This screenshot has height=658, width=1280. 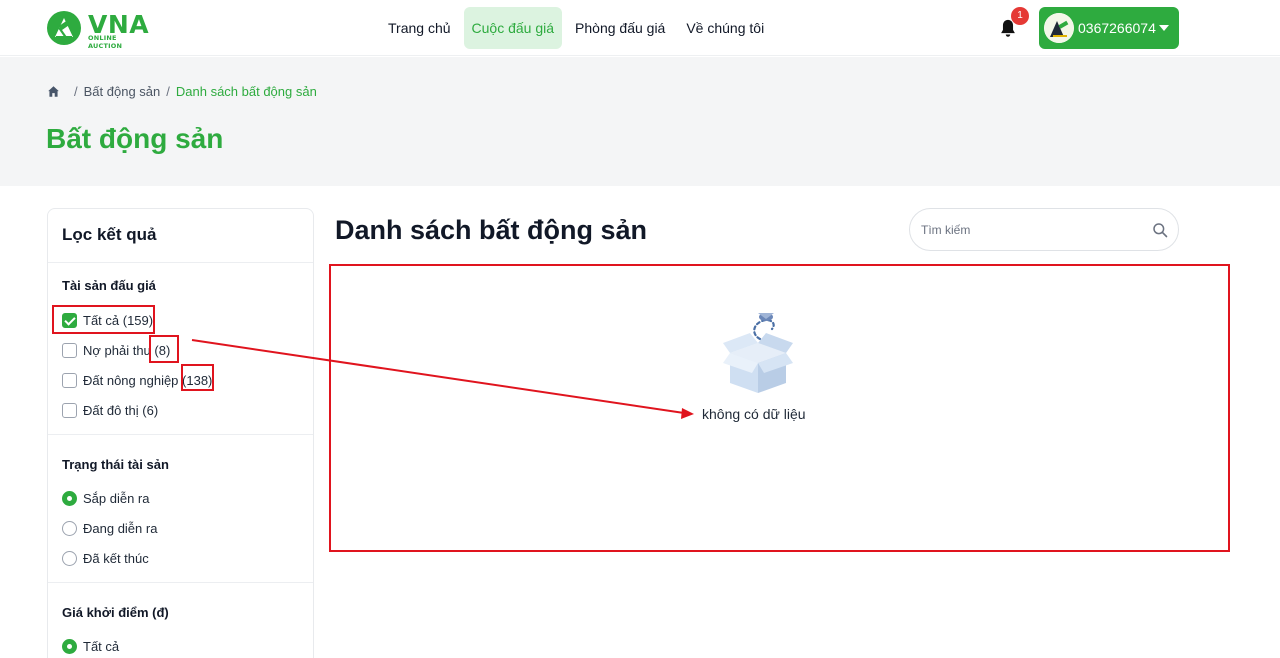 What do you see at coordinates (116, 498) in the screenshot?
I see `option-label: Sắp diễn ra` at bounding box center [116, 498].